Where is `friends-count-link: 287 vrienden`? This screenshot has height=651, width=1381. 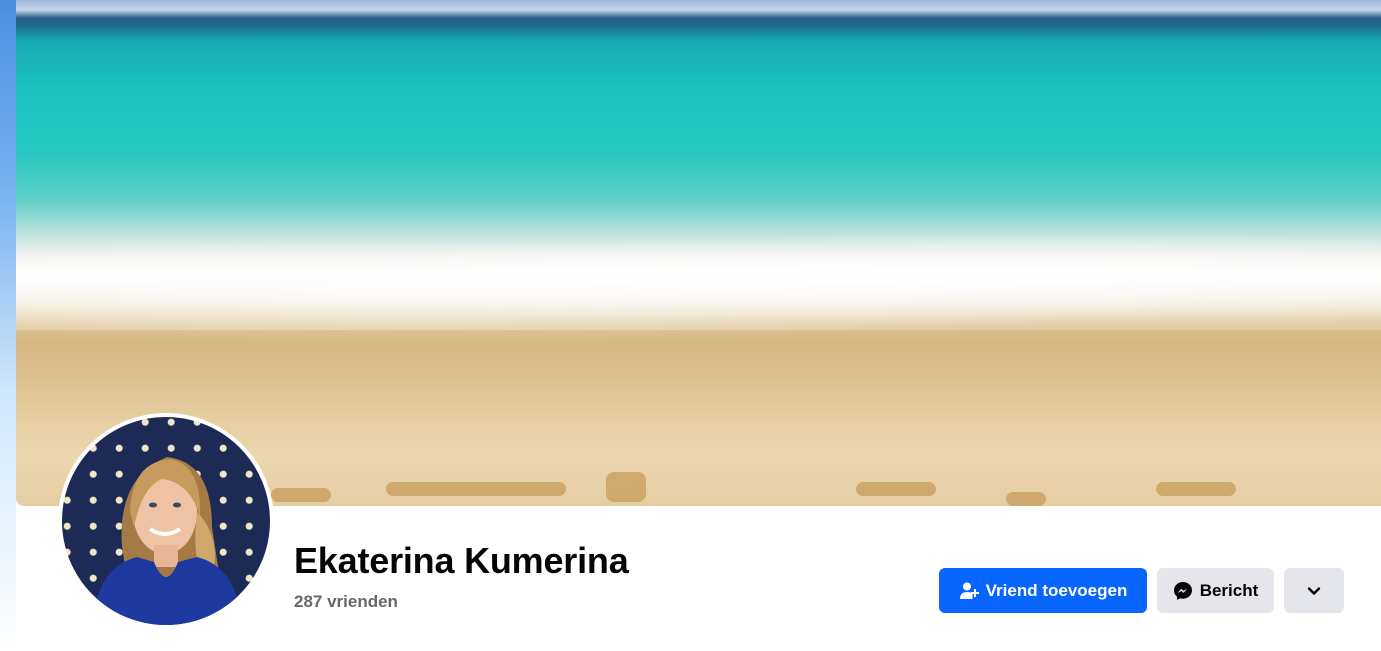 friends-count-link: 287 vrienden is located at coordinates (346, 602).